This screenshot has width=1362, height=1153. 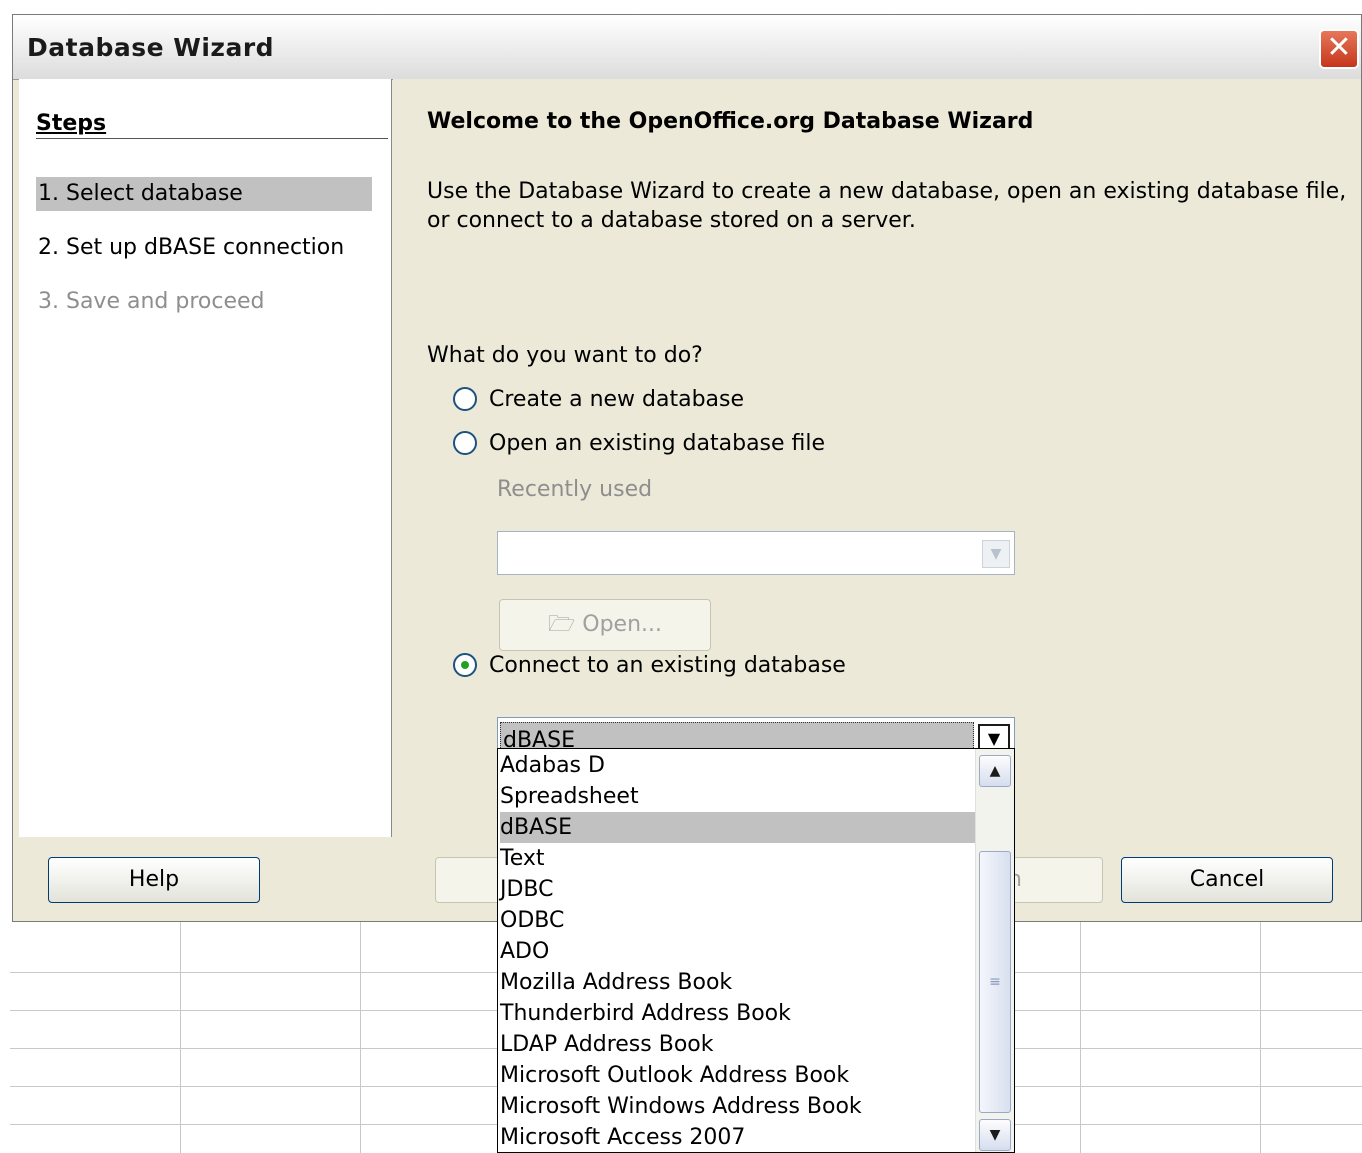 I want to click on list-item: Spreadsheet, so click(x=737, y=796).